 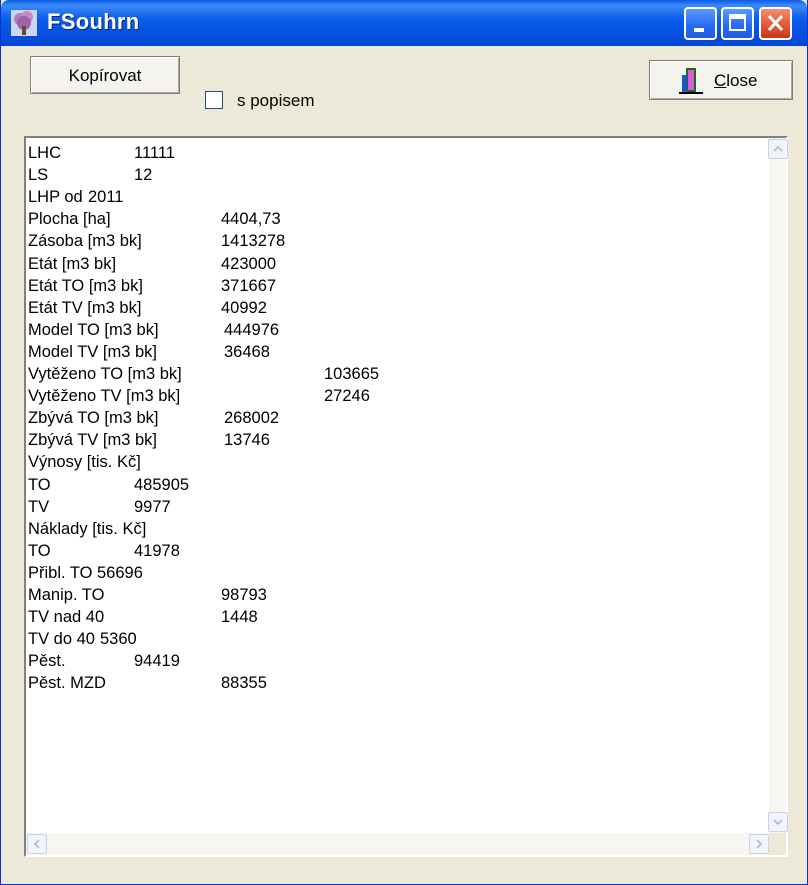 What do you see at coordinates (45, 153) in the screenshot?
I see `summary-label: LHC` at bounding box center [45, 153].